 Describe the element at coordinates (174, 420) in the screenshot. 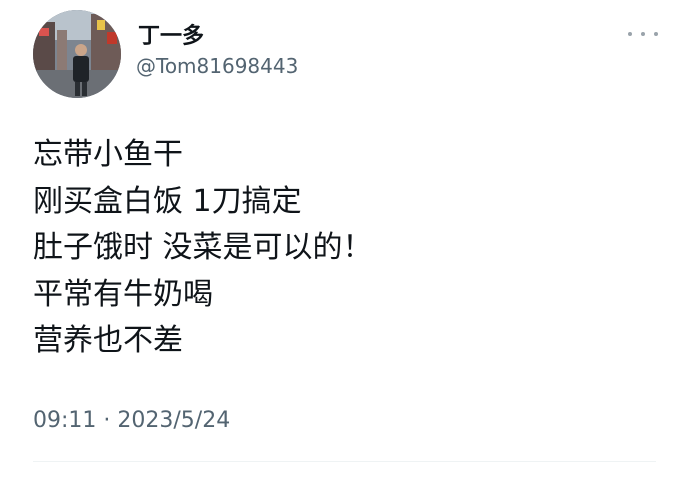

I see `tweet-date: 2023/5/24` at that location.